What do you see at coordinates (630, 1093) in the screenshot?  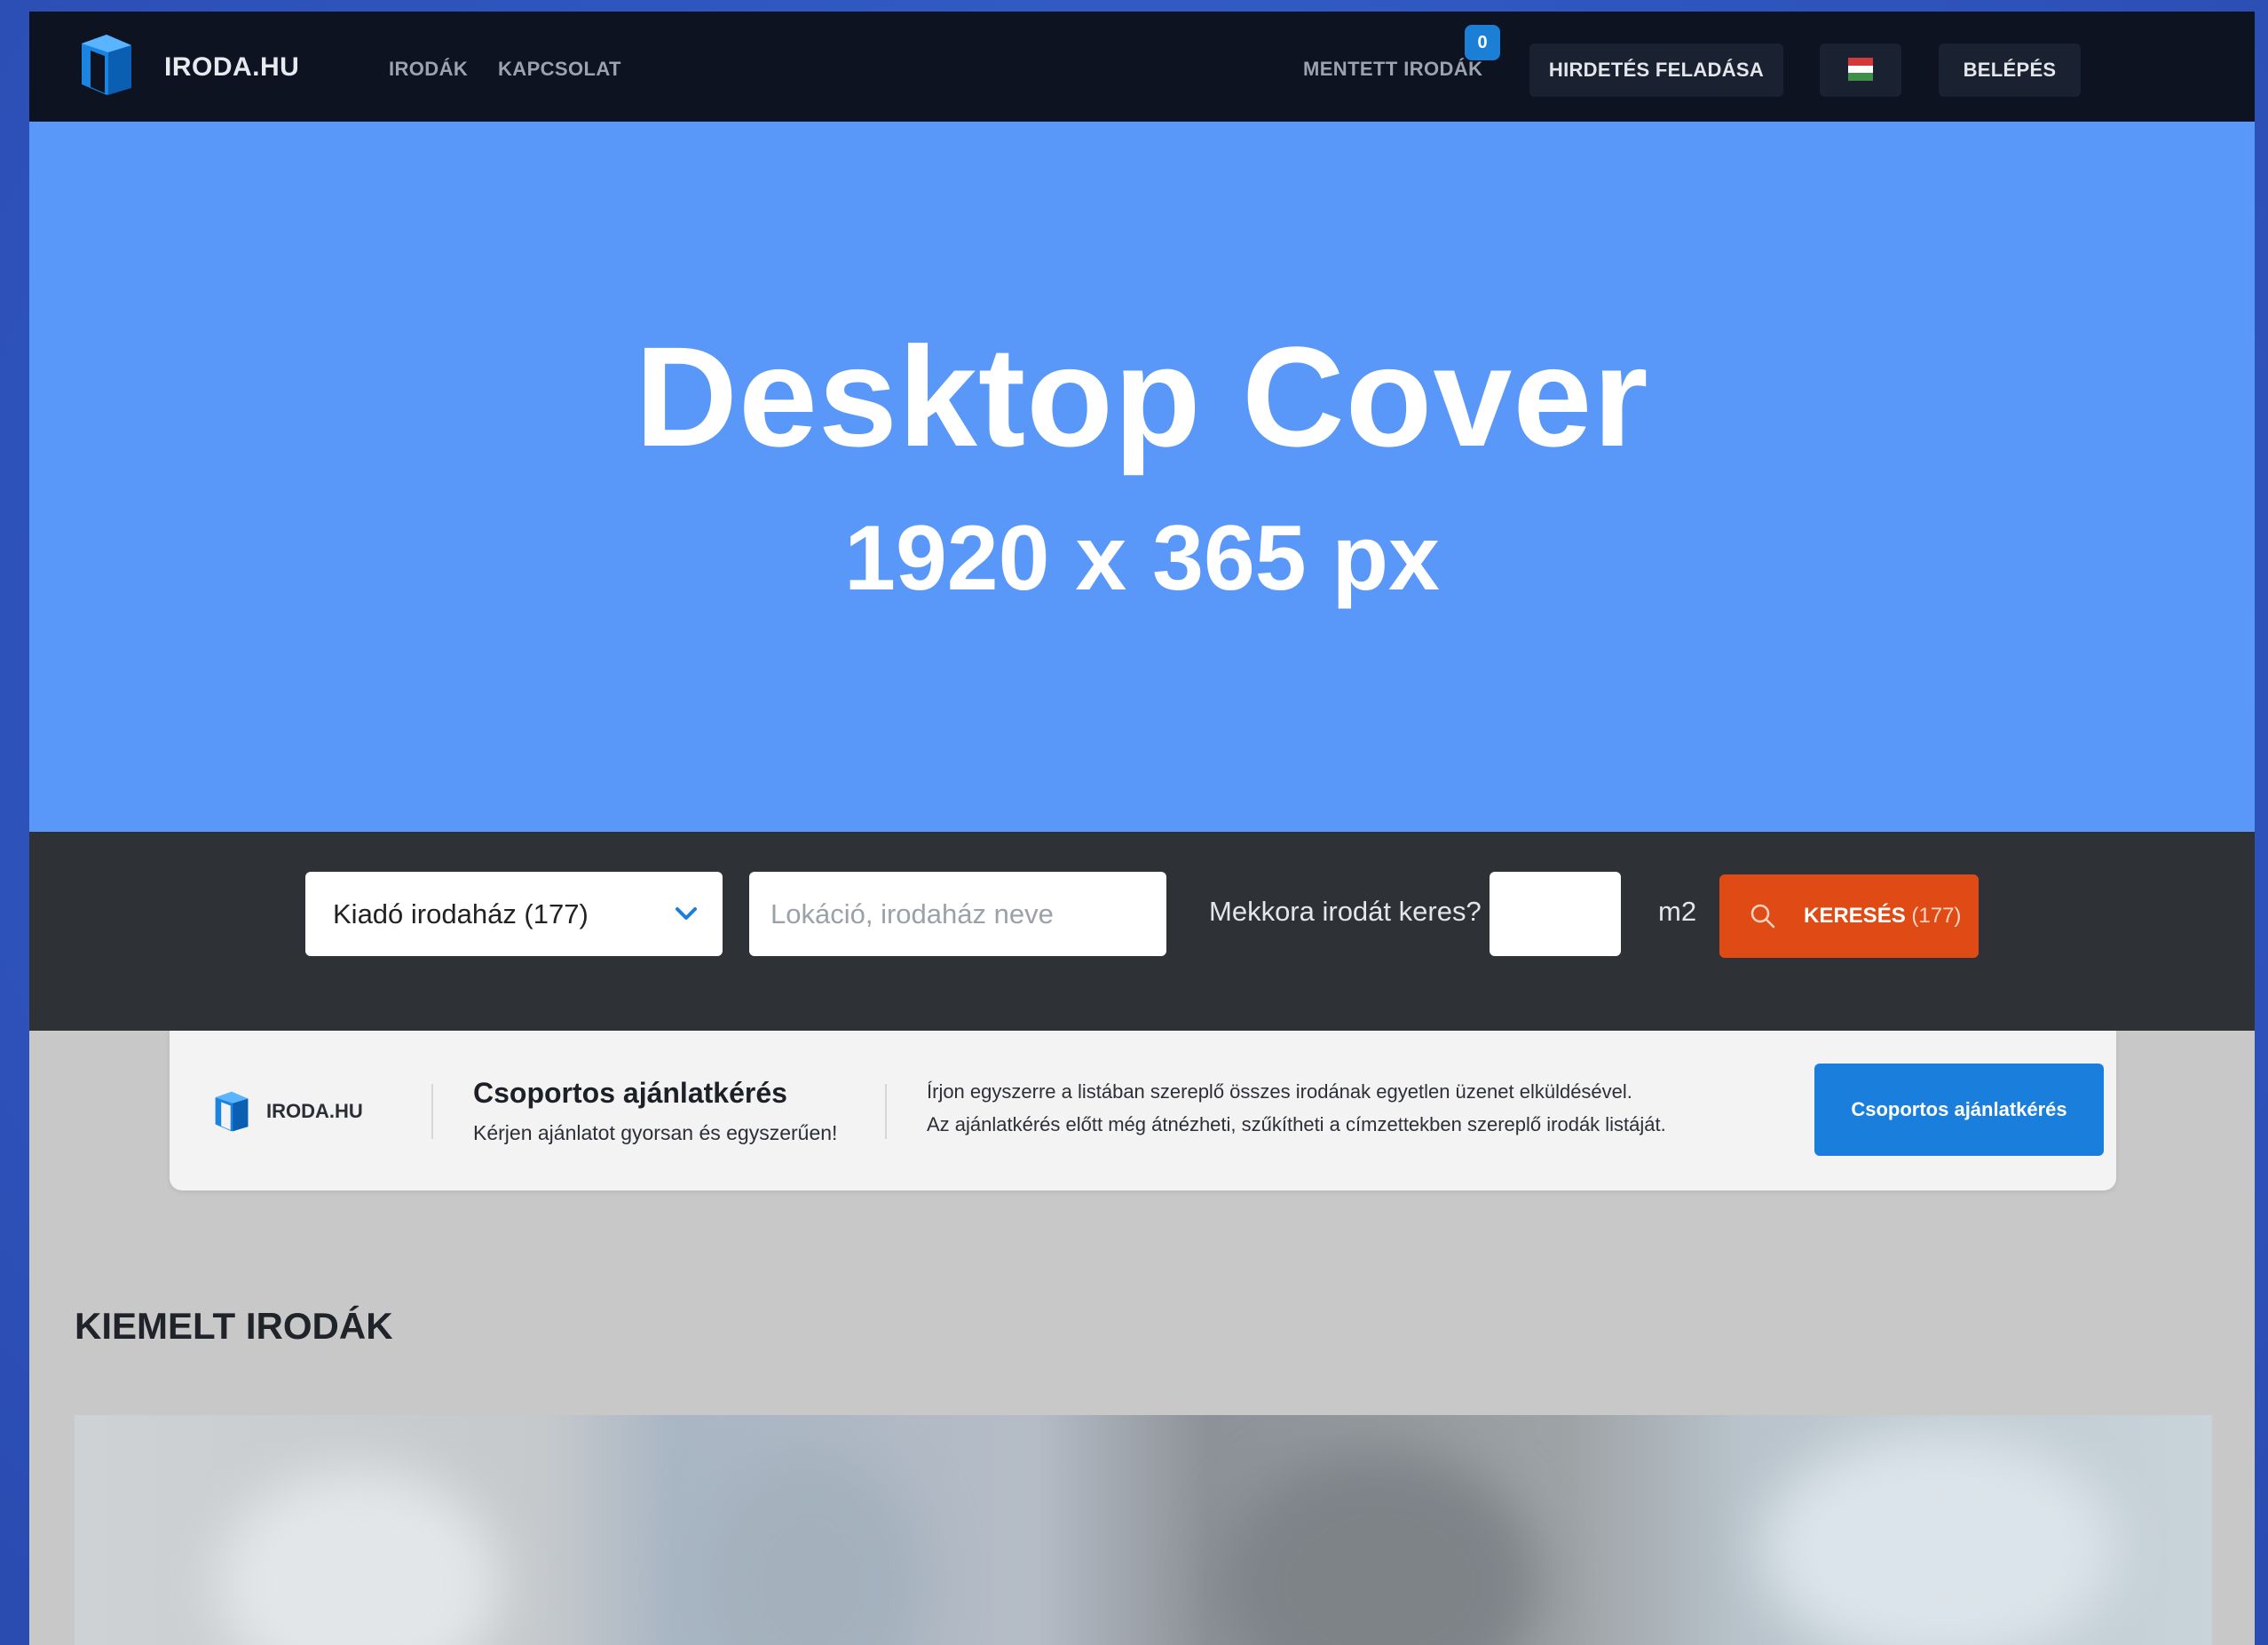 I see `group-offer-title: Csoportos ajánlatkérés` at bounding box center [630, 1093].